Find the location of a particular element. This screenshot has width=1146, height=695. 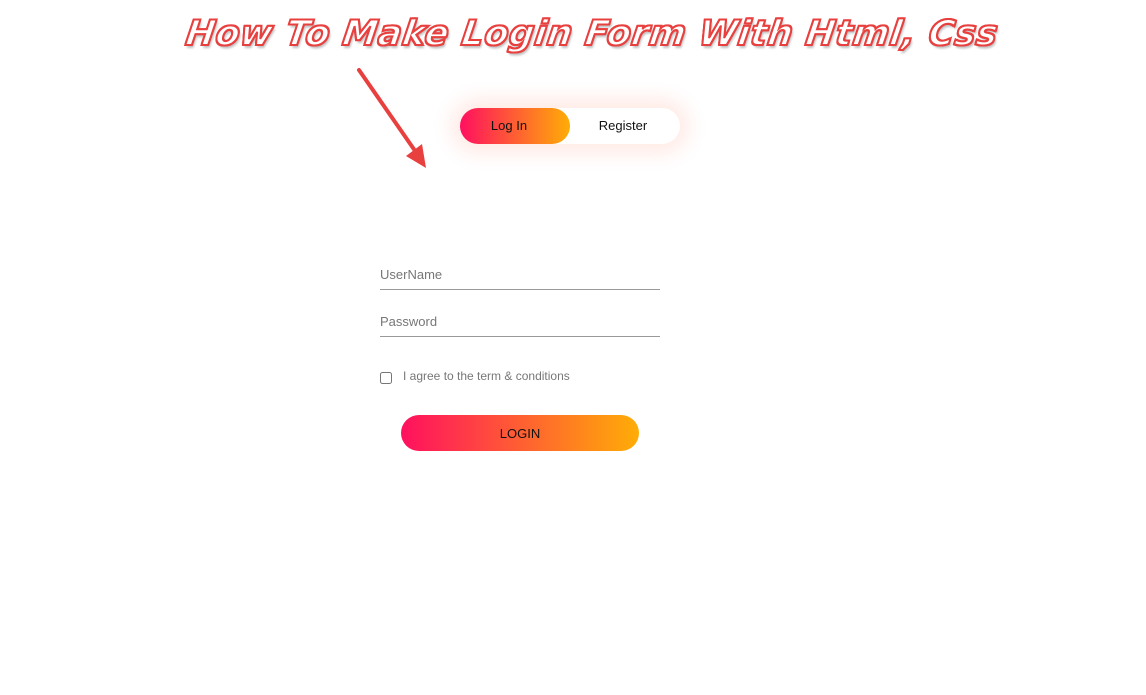

agree-terms-checkbox is located at coordinates (386, 378).